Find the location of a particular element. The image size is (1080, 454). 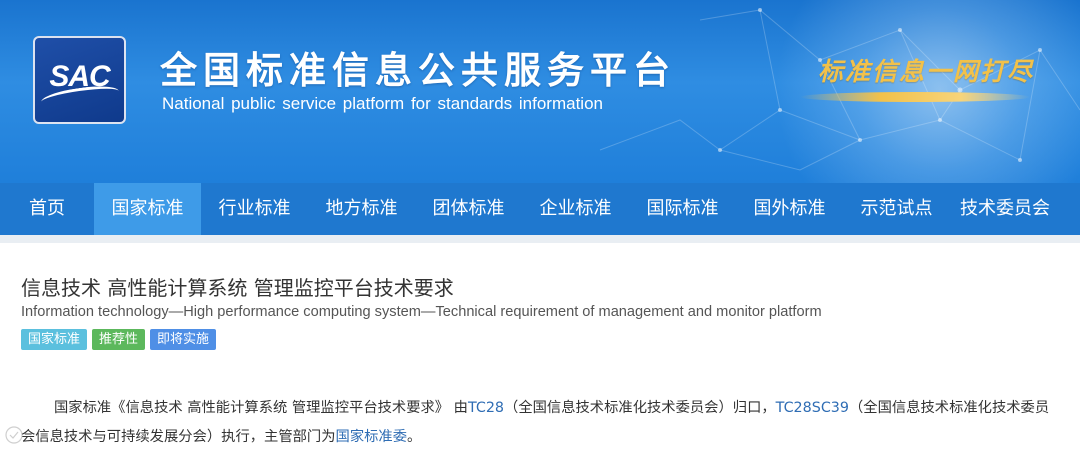

tc28-link: TC28 is located at coordinates (486, 408).